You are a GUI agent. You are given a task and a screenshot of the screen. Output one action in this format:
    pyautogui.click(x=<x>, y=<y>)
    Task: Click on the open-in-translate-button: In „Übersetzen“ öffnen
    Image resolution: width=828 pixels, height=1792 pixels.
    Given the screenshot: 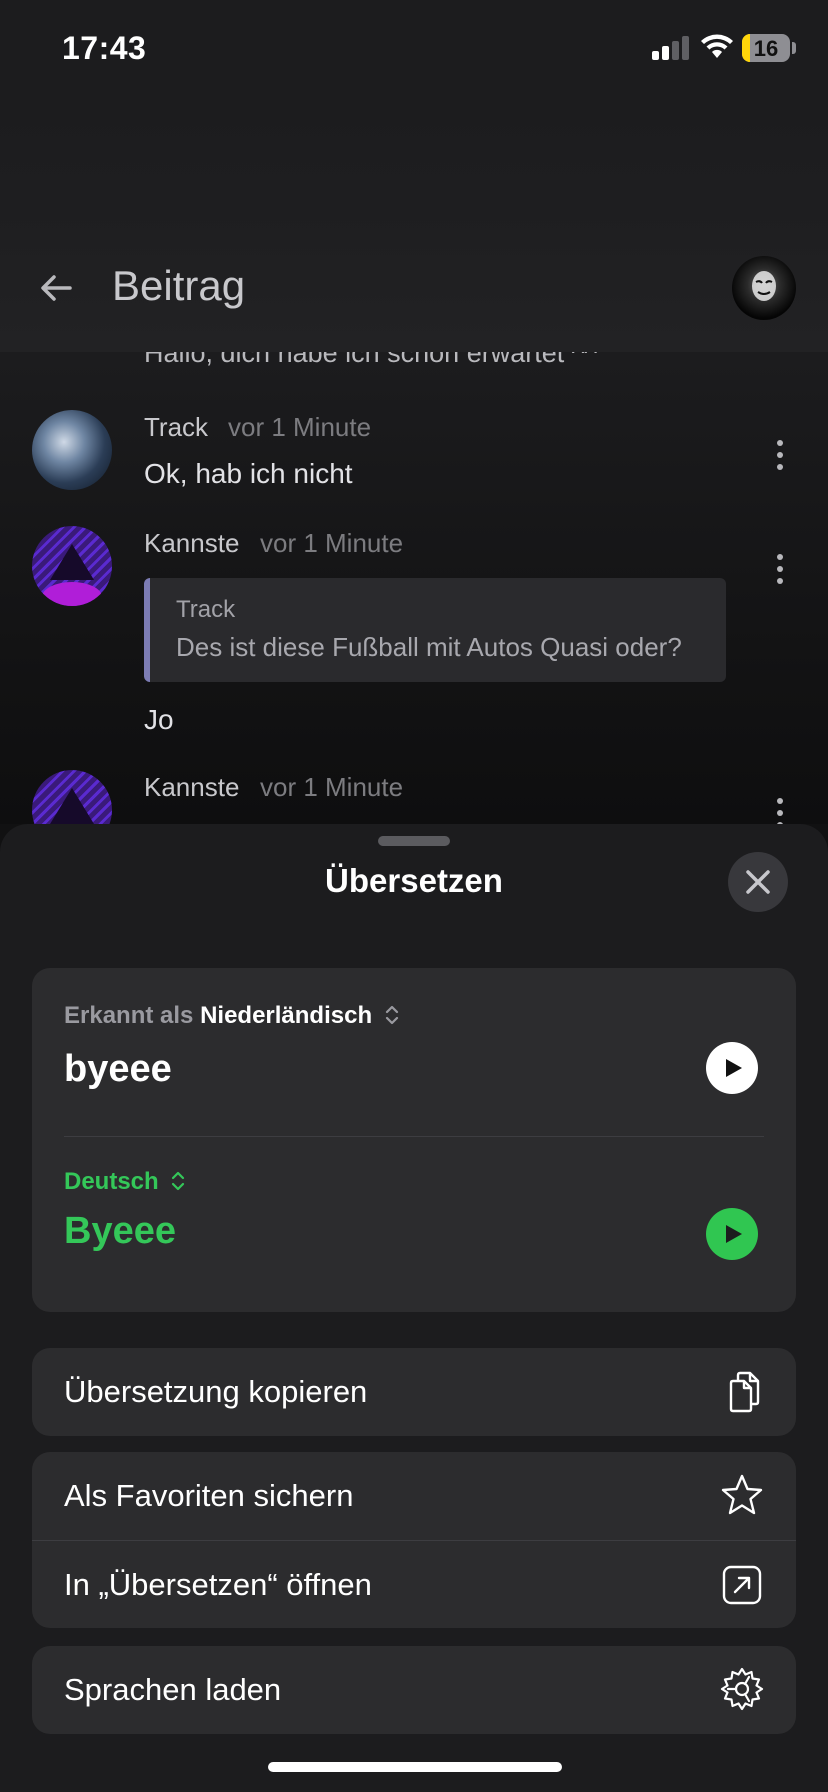 What is the action you would take?
    pyautogui.click(x=414, y=1584)
    